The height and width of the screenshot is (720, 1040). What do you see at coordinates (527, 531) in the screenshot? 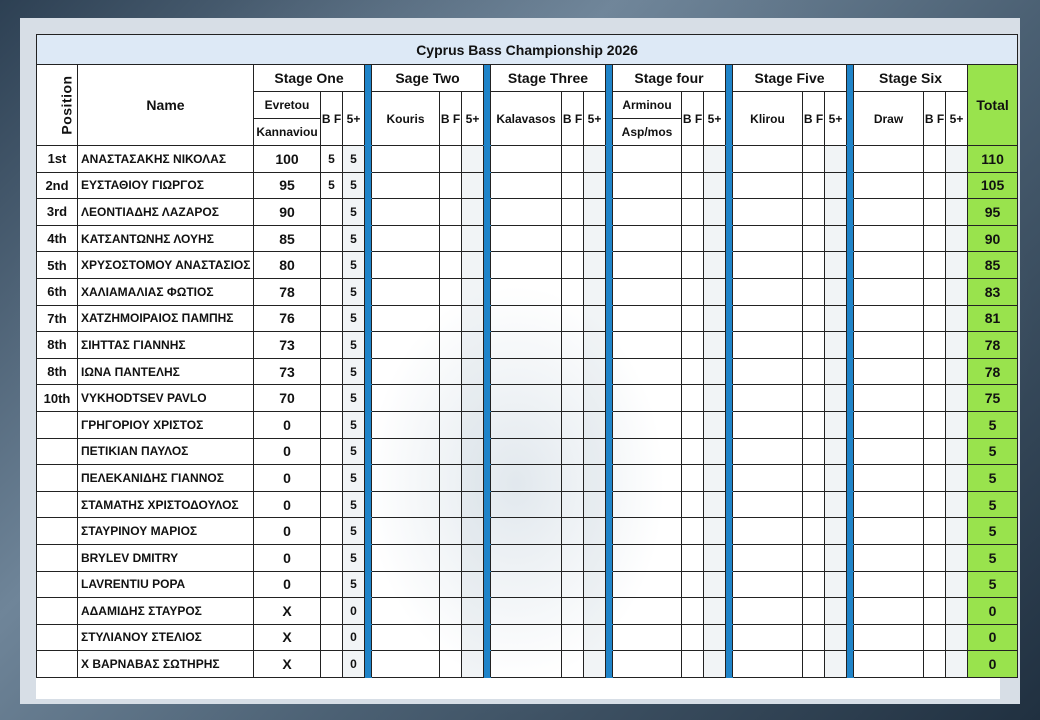
I see `table-row: ΣΤΑΥΡΙΝΟΥ ΜΑΡΙΟΣ 0 5 5` at bounding box center [527, 531].